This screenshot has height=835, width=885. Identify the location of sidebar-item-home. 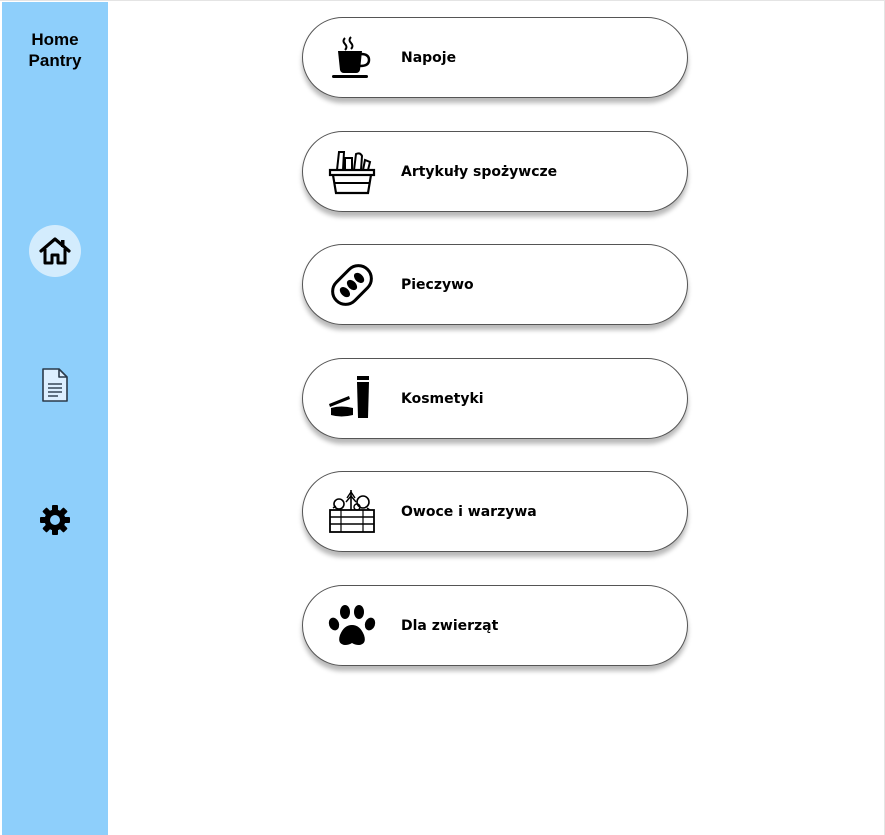
(55, 251).